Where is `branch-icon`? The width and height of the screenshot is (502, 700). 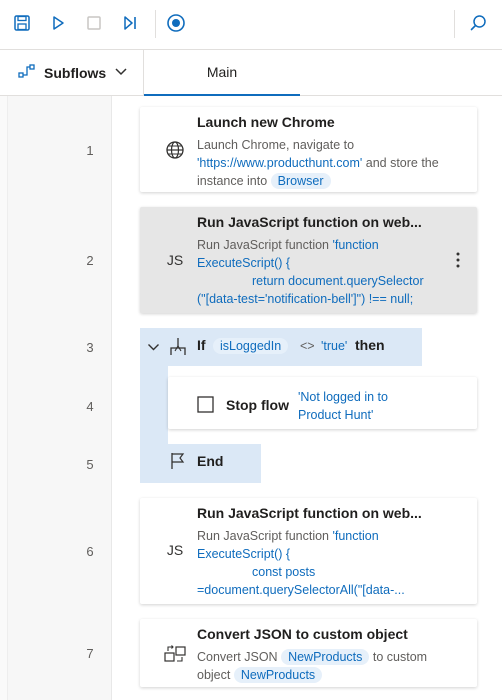
branch-icon is located at coordinates (178, 349).